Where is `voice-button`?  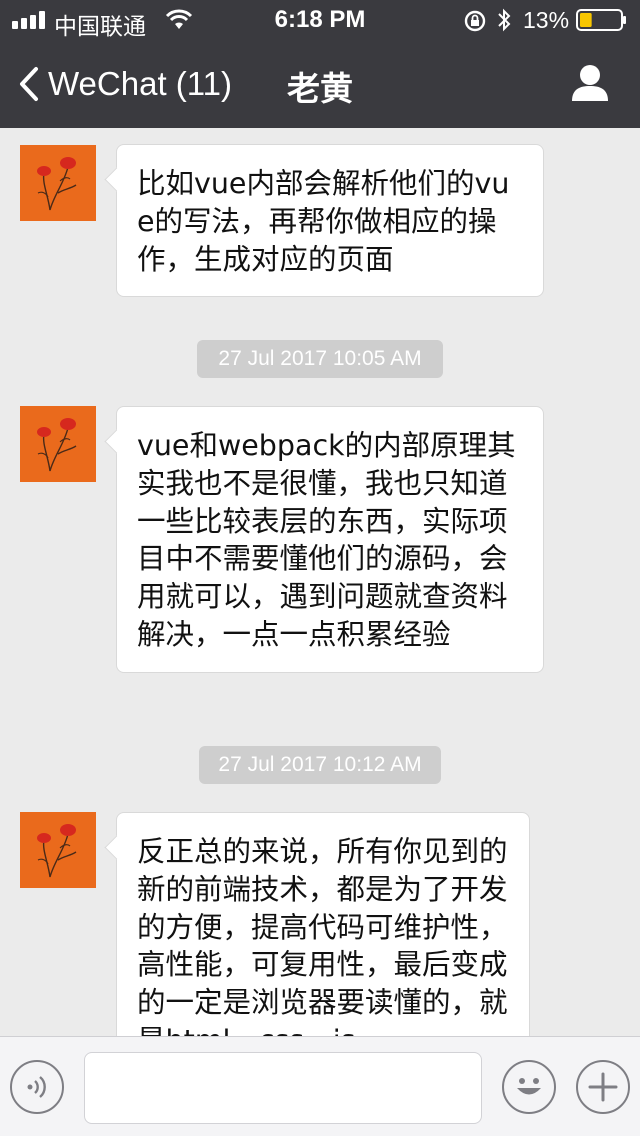 voice-button is located at coordinates (37, 1087).